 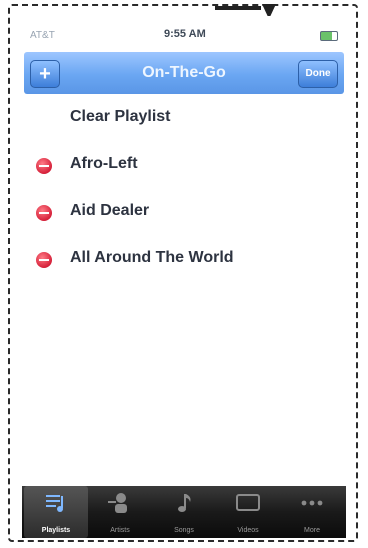 What do you see at coordinates (248, 530) in the screenshot?
I see `tab-label: Videos` at bounding box center [248, 530].